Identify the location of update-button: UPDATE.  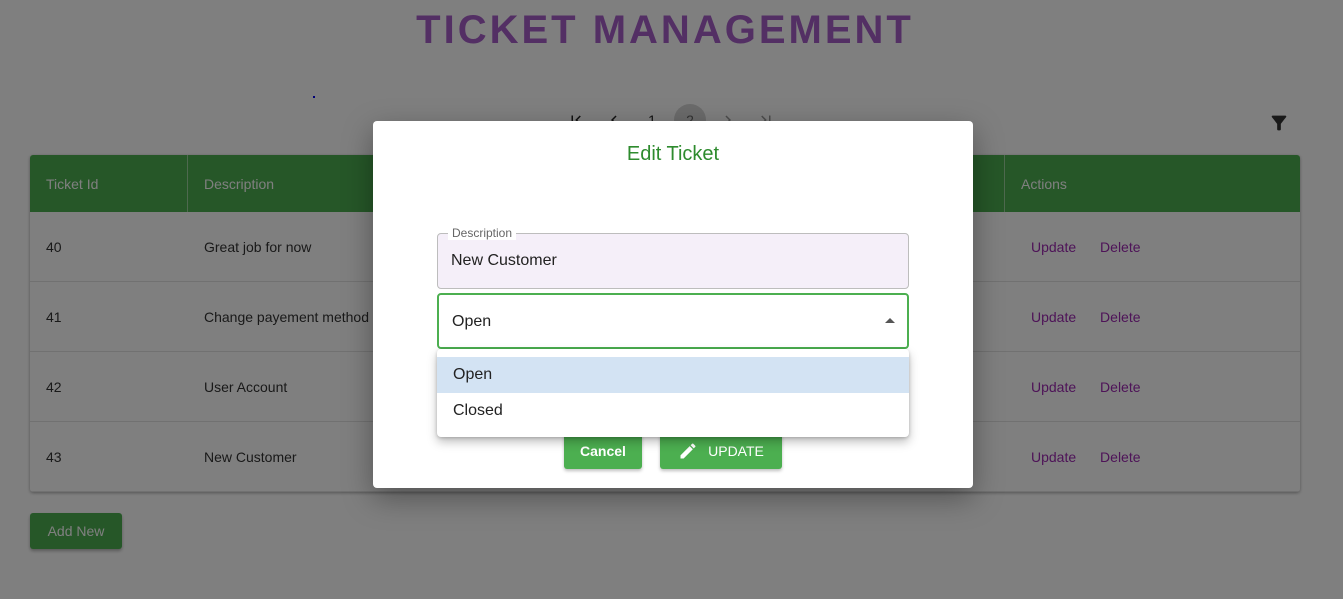
(721, 451).